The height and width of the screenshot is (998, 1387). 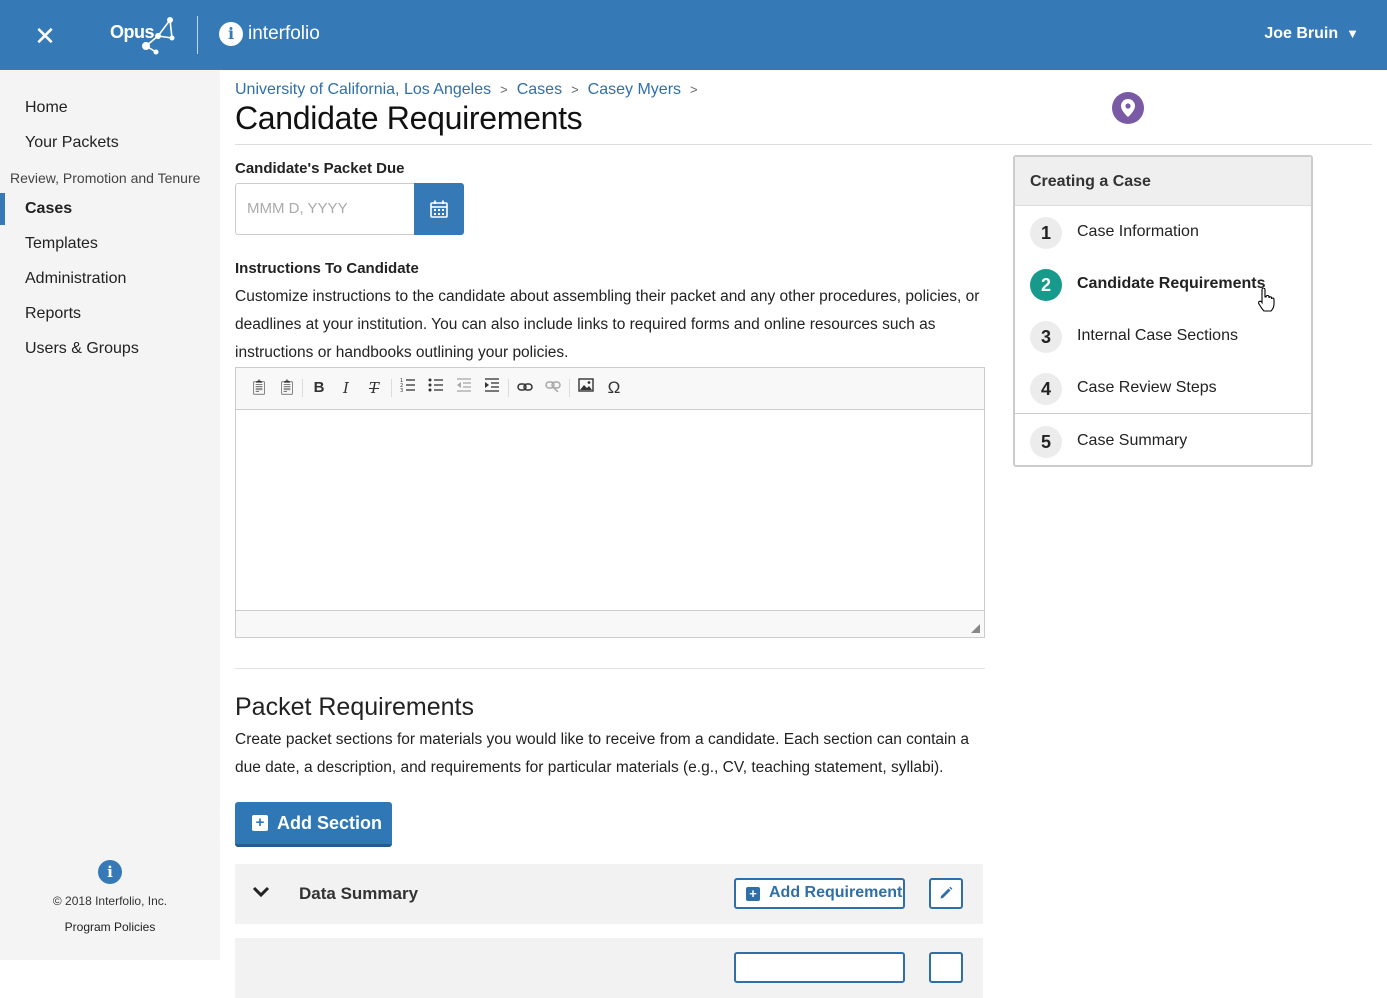 I want to click on user-menu: Joe Bruin ▼, so click(x=1311, y=34).